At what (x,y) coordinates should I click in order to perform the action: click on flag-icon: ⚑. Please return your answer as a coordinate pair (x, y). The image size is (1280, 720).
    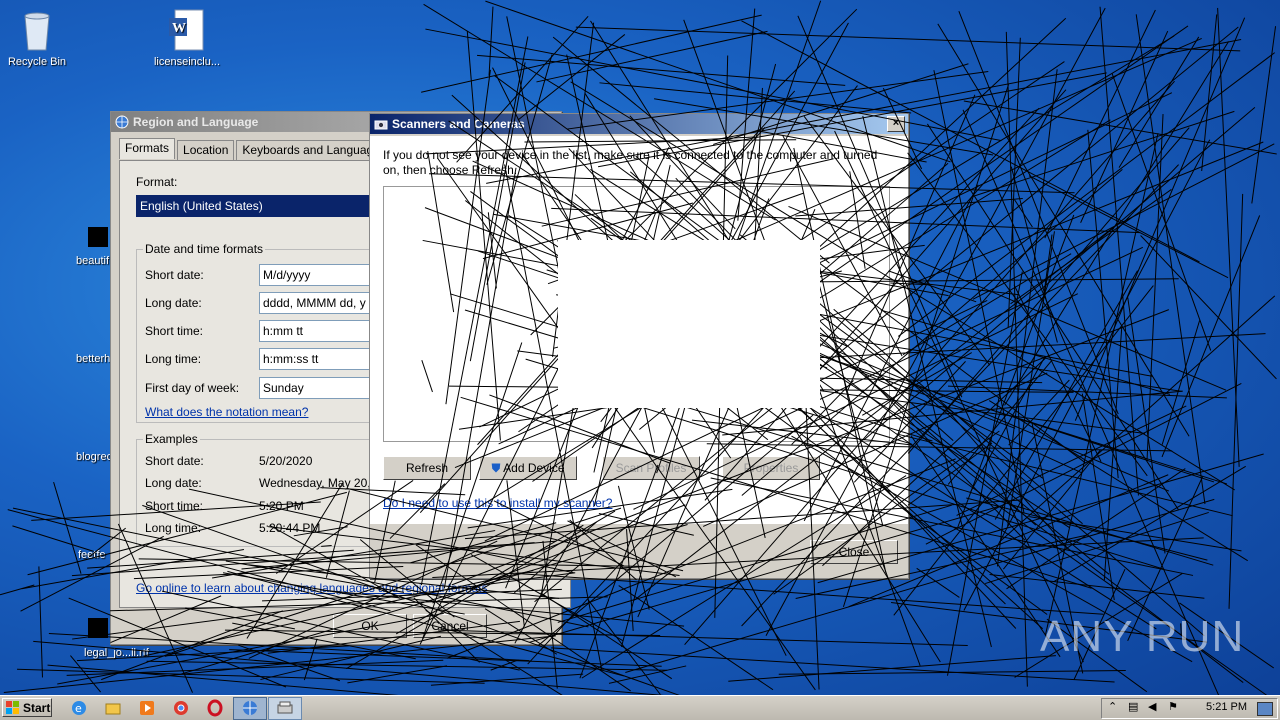
    Looking at the image, I should click on (1173, 706).